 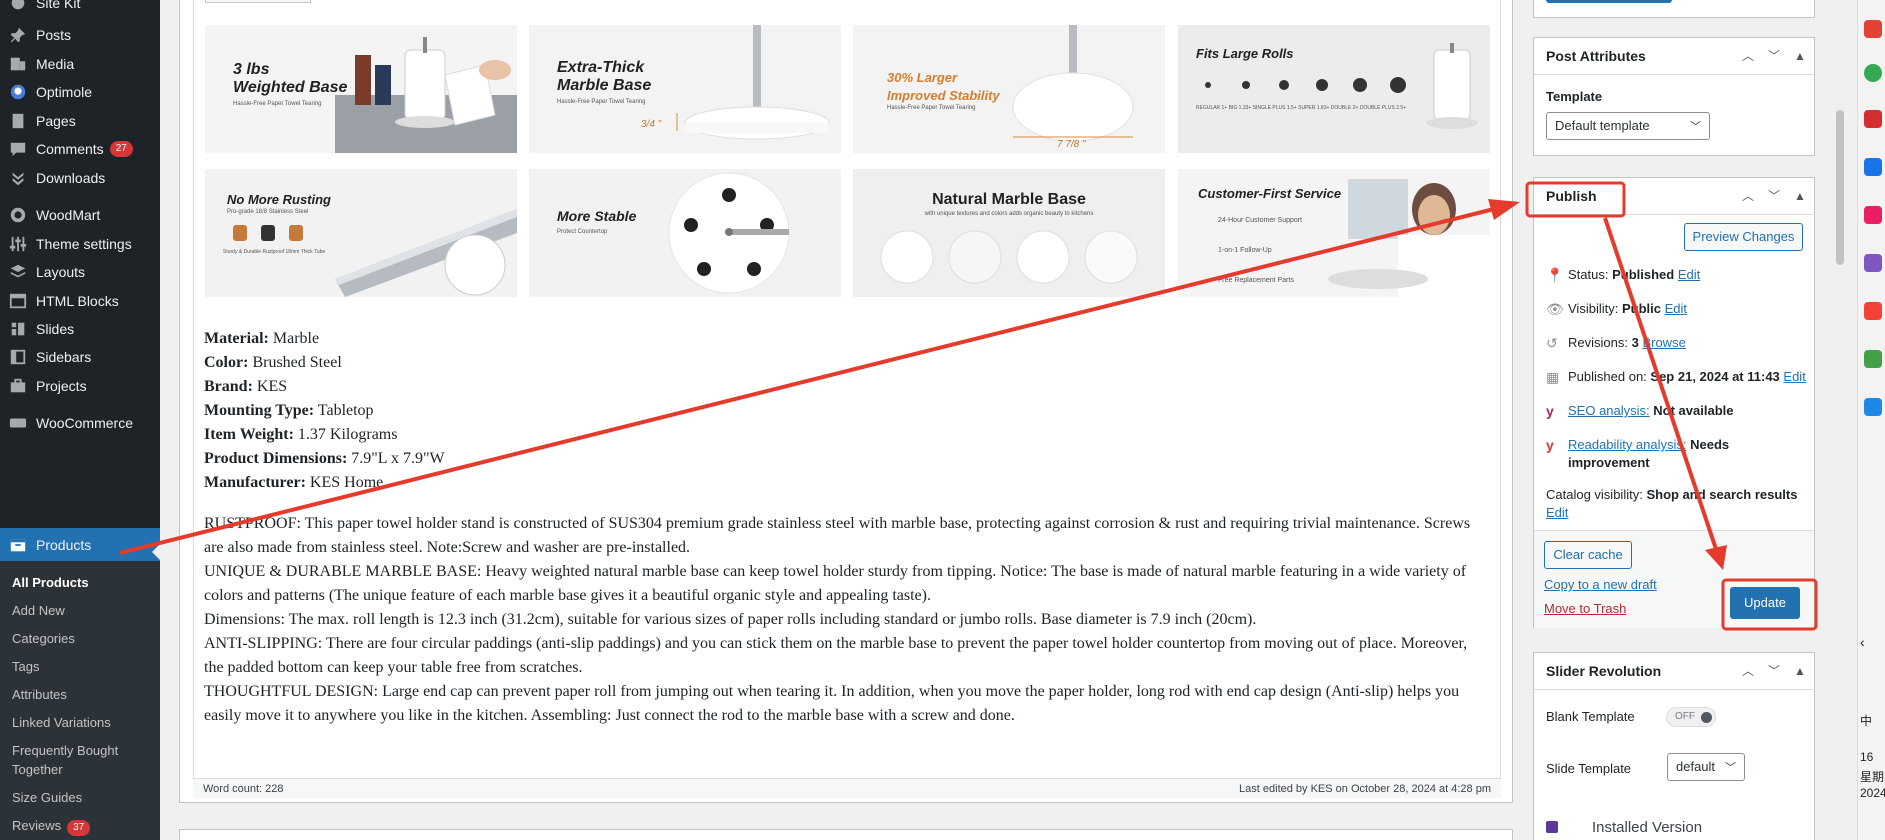 I want to click on submenu-size-guides: Size Guides, so click(x=82, y=797).